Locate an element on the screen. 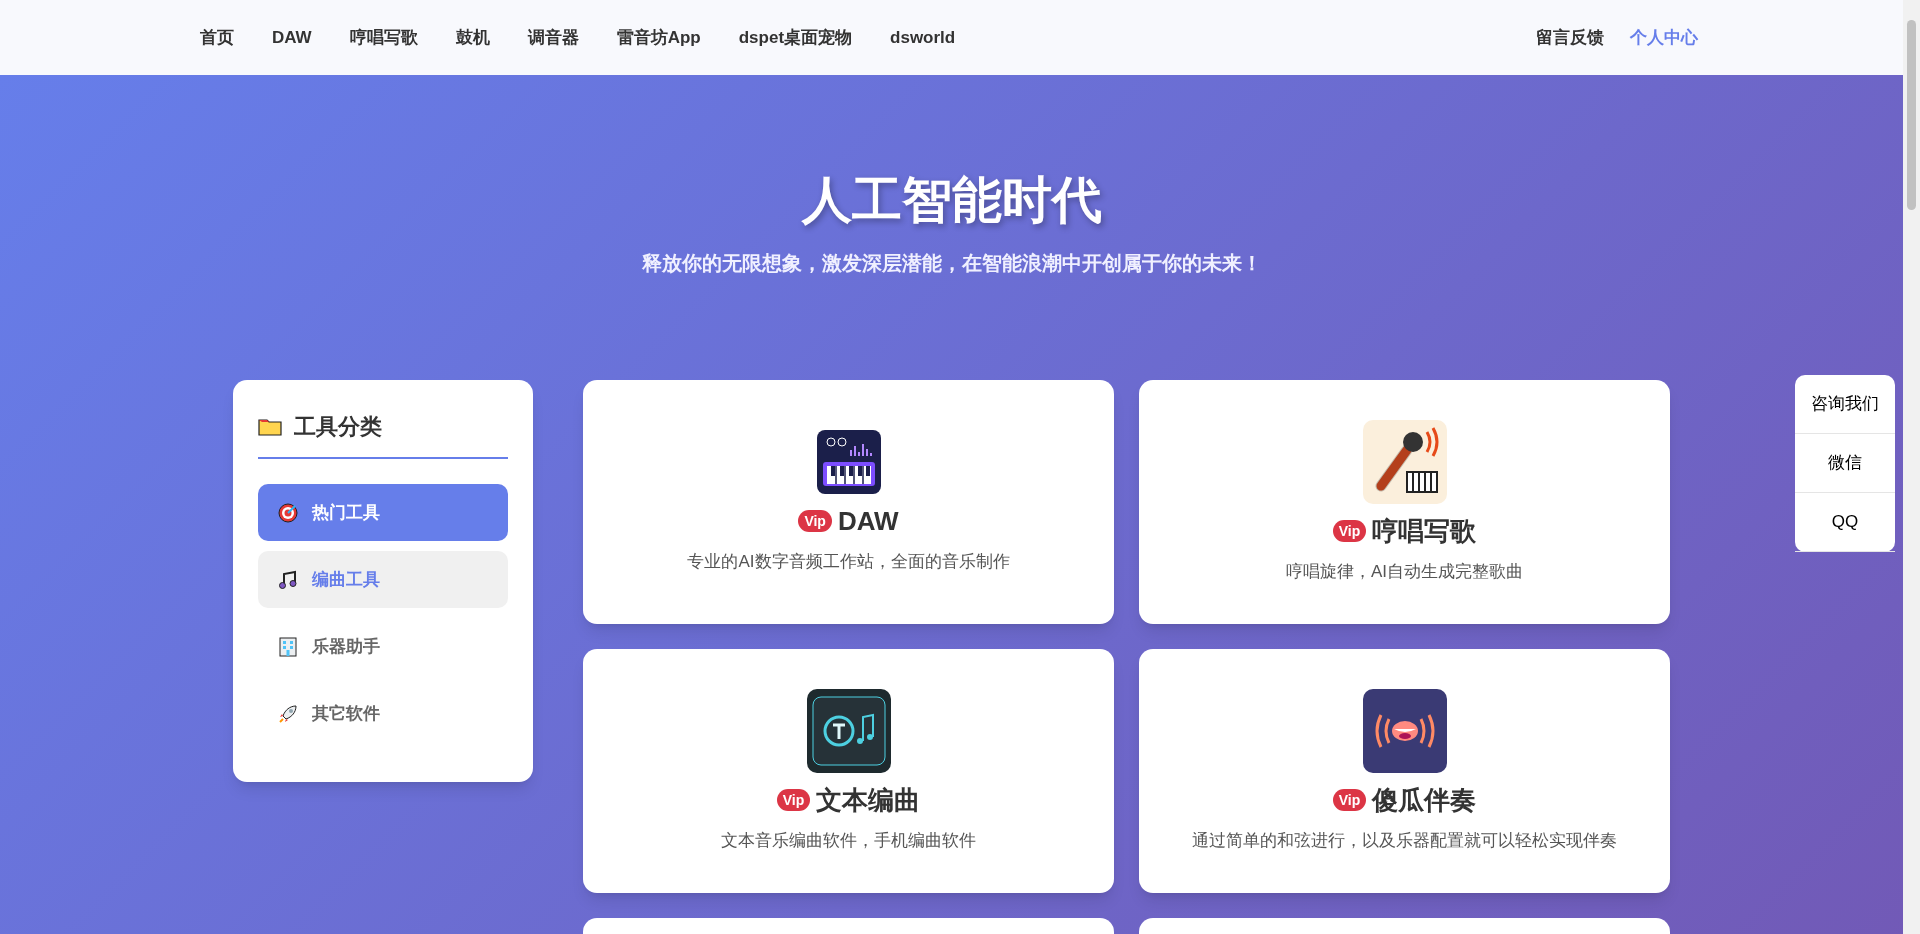 This screenshot has width=1920, height=934. nav-link: 鼓机 is located at coordinates (472, 37).